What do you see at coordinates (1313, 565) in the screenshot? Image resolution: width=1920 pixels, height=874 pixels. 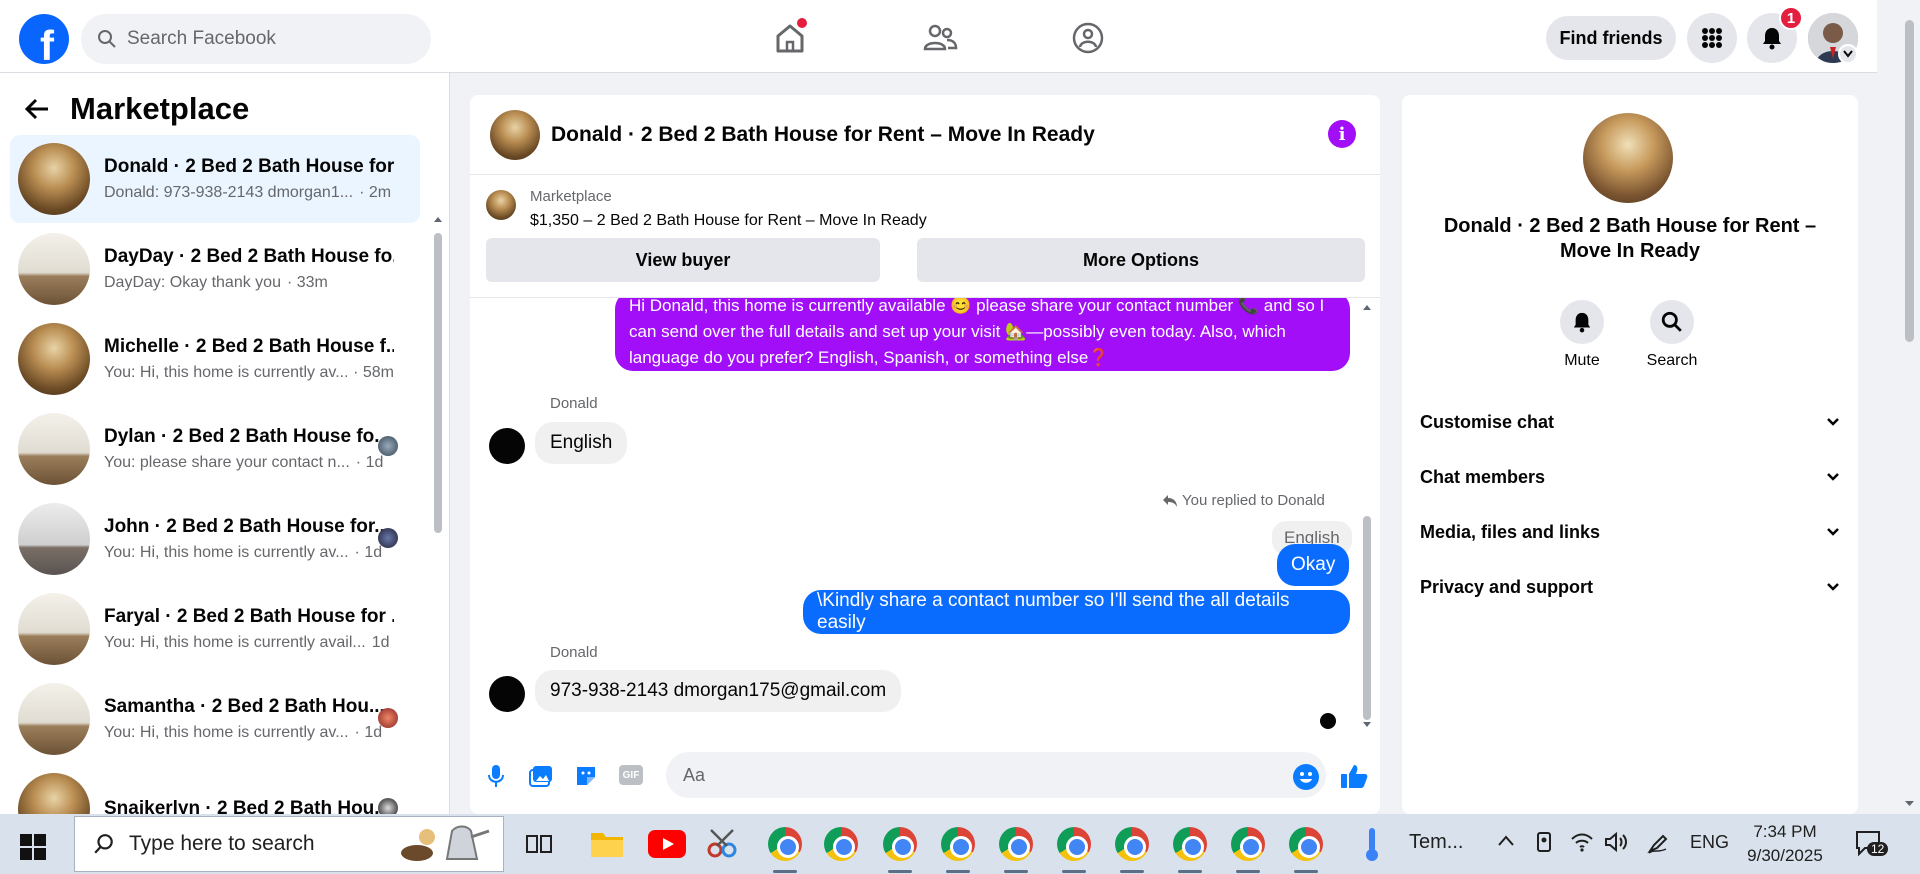 I see `outgoing-message: Okay` at bounding box center [1313, 565].